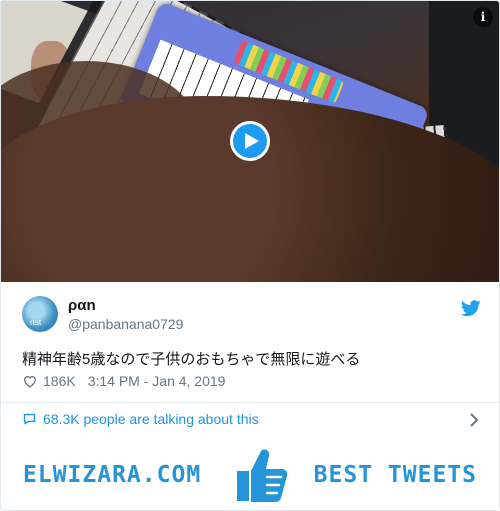  Describe the element at coordinates (112, 475) in the screenshot. I see `site-name: ELWIZARA.COM` at that location.